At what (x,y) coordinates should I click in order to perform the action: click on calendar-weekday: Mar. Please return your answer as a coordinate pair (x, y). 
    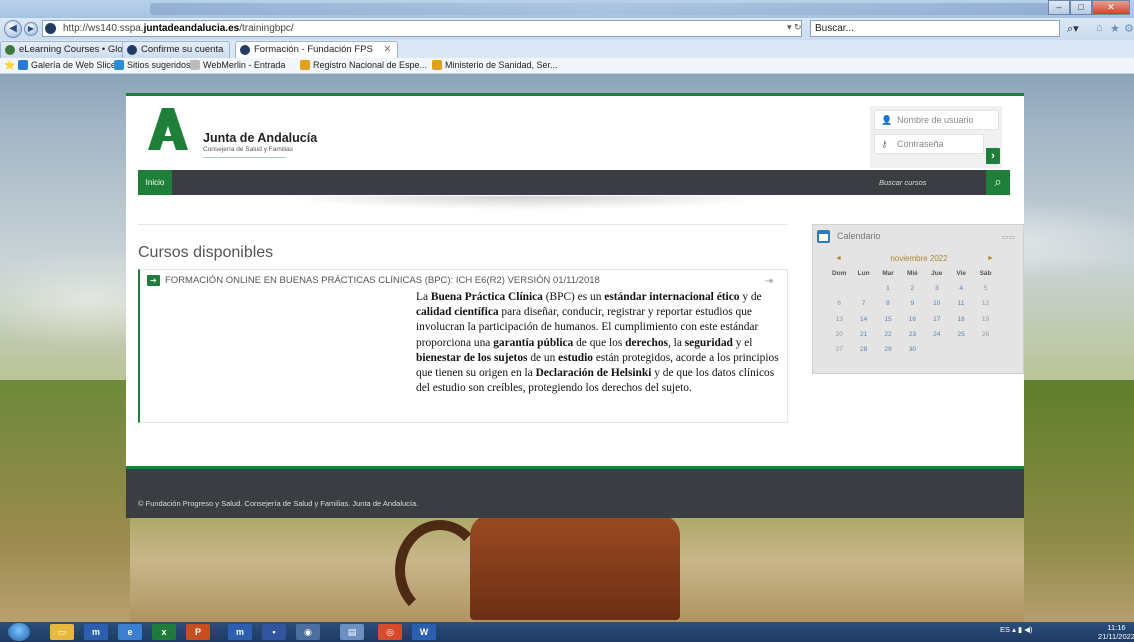
    Looking at the image, I should click on (888, 273).